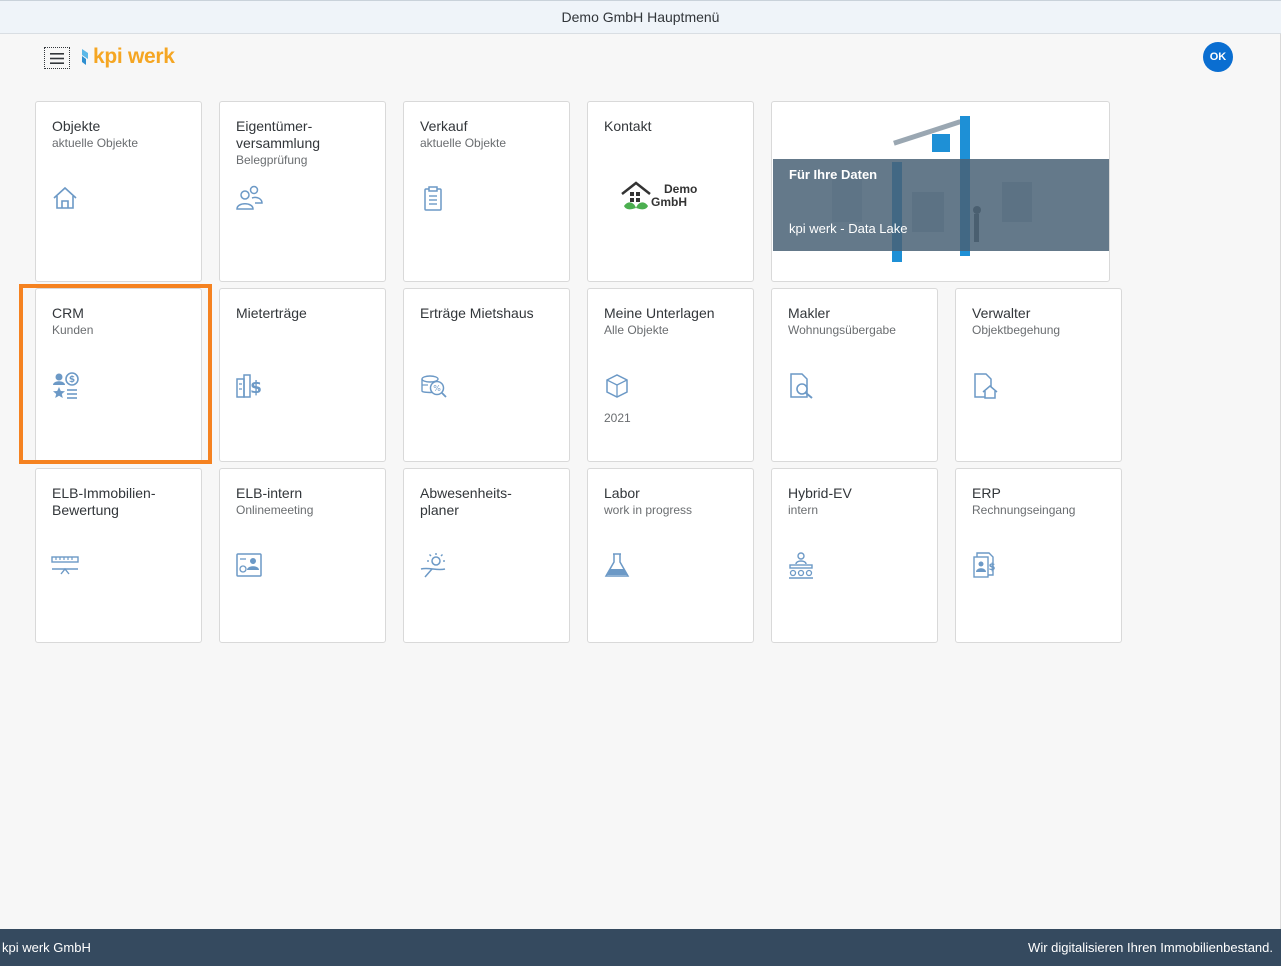 This screenshot has width=1281, height=966. Describe the element at coordinates (803, 510) in the screenshot. I see `tile-subtitle: intern` at that location.